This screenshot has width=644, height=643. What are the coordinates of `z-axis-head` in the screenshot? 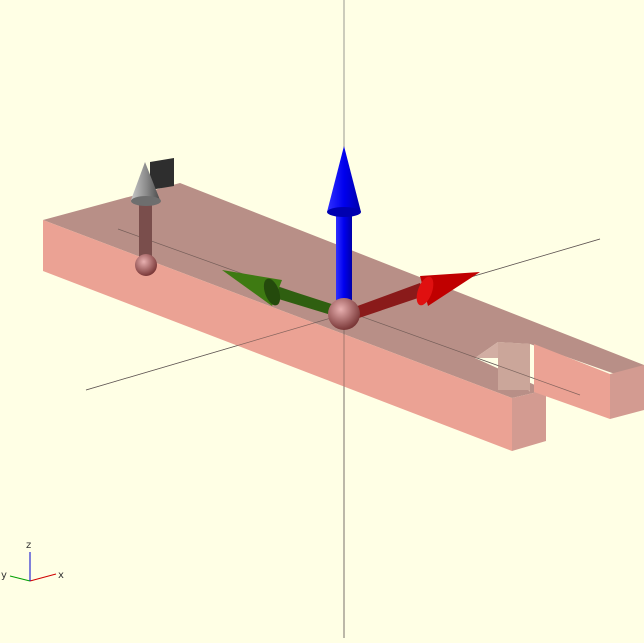 It's located at (344, 179).